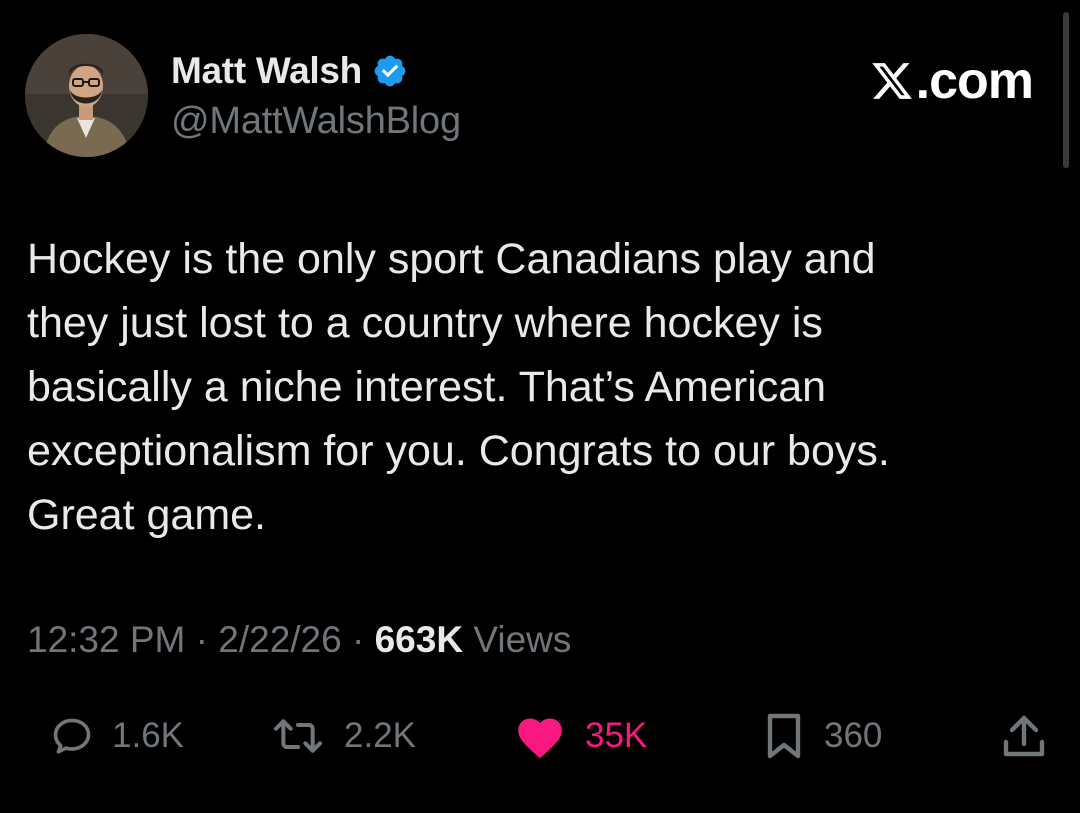 This screenshot has height=813, width=1080. I want to click on avatar, so click(86, 95).